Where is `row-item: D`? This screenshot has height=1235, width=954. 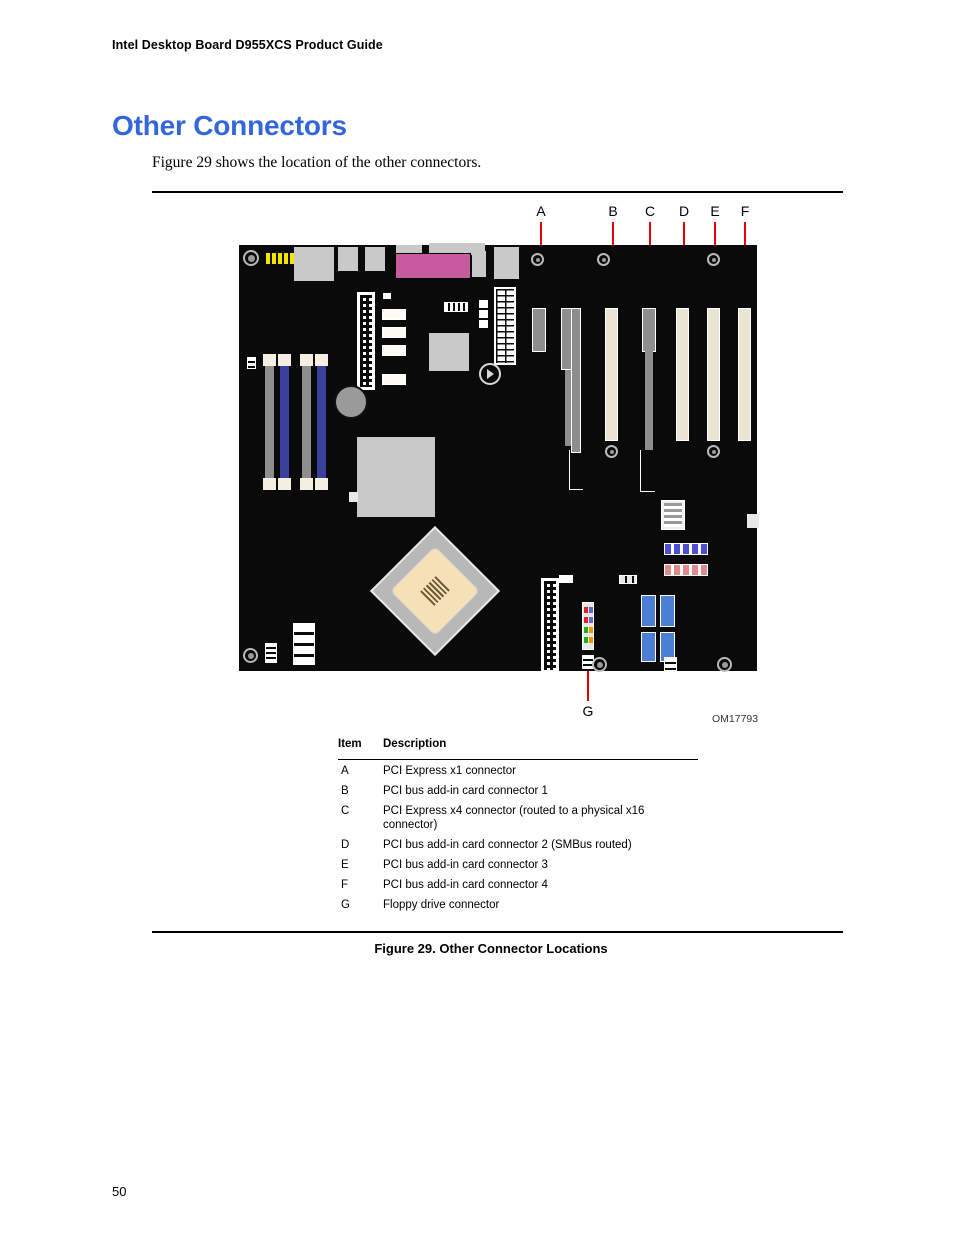
row-item: D is located at coordinates (345, 845).